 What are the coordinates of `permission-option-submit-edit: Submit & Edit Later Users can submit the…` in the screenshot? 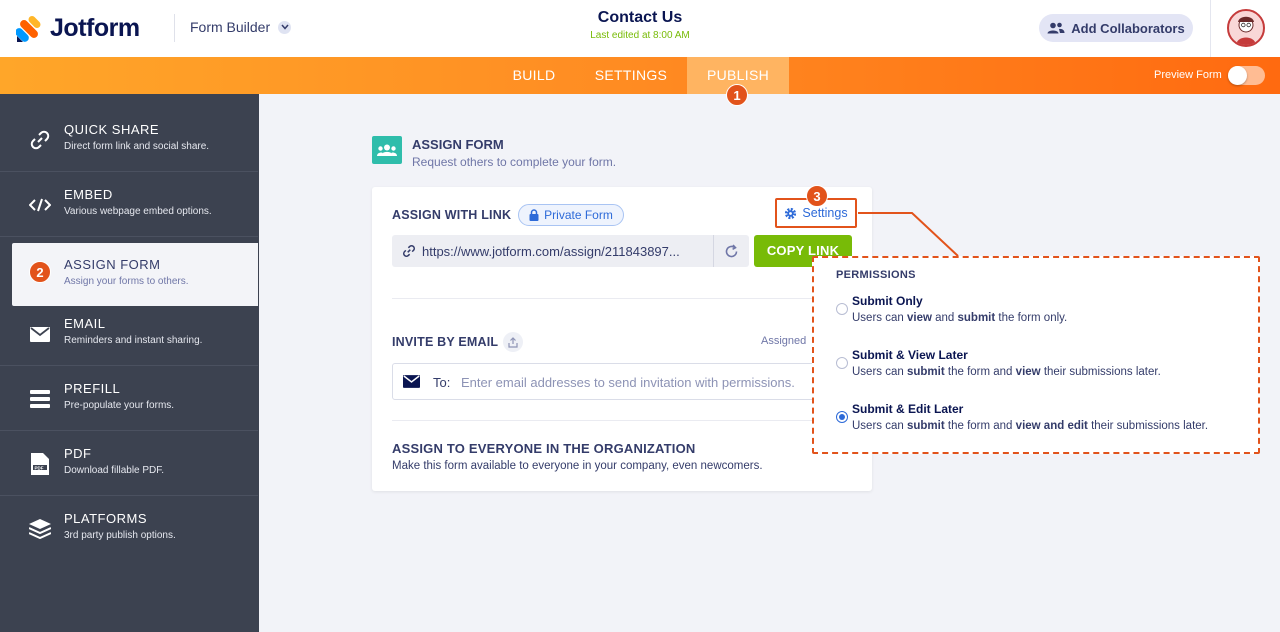 It's located at (1046, 422).